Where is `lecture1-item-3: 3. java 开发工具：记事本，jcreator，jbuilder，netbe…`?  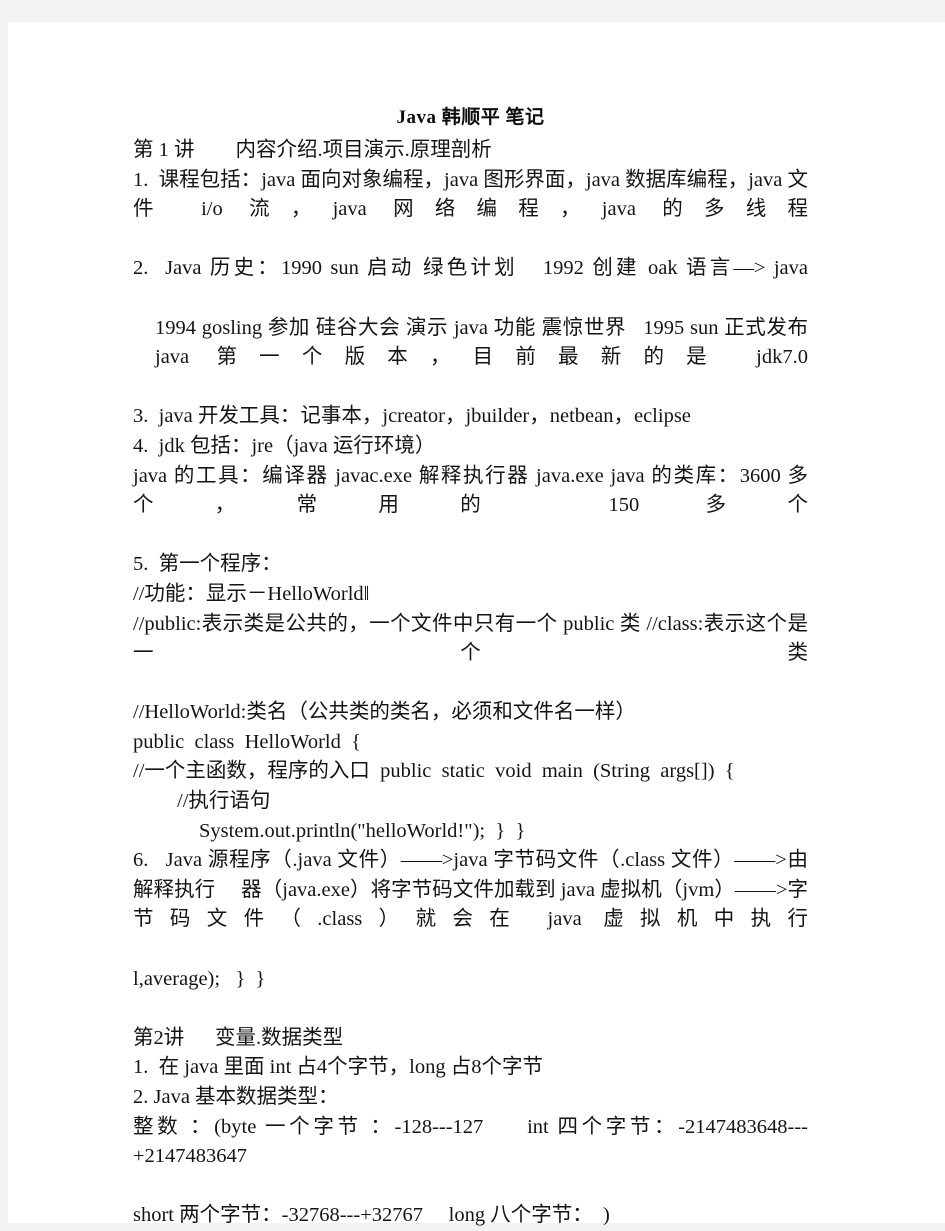 lecture1-item-3: 3. java 开发工具：记事本，jcreator，jbuilder，netbe… is located at coordinates (412, 416).